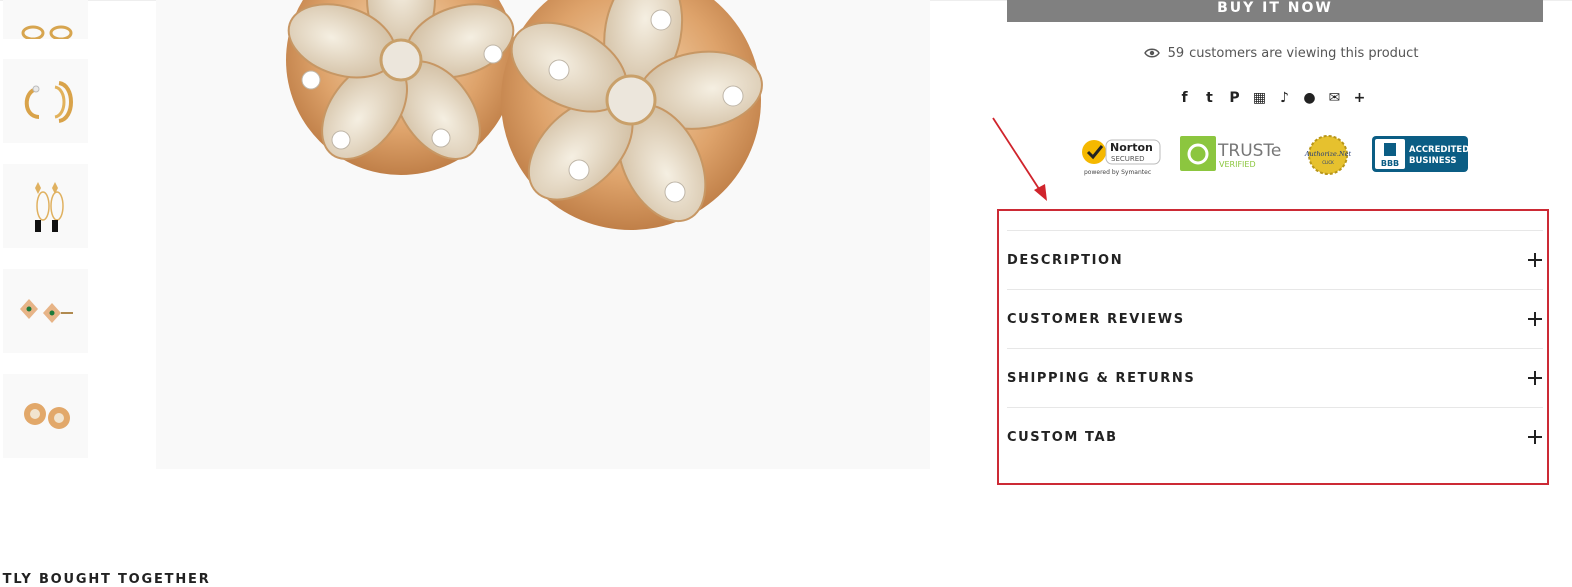 The image size is (1572, 587). I want to click on norton-badge: Norton SECURED powered by Symantec, so click(1121, 158).